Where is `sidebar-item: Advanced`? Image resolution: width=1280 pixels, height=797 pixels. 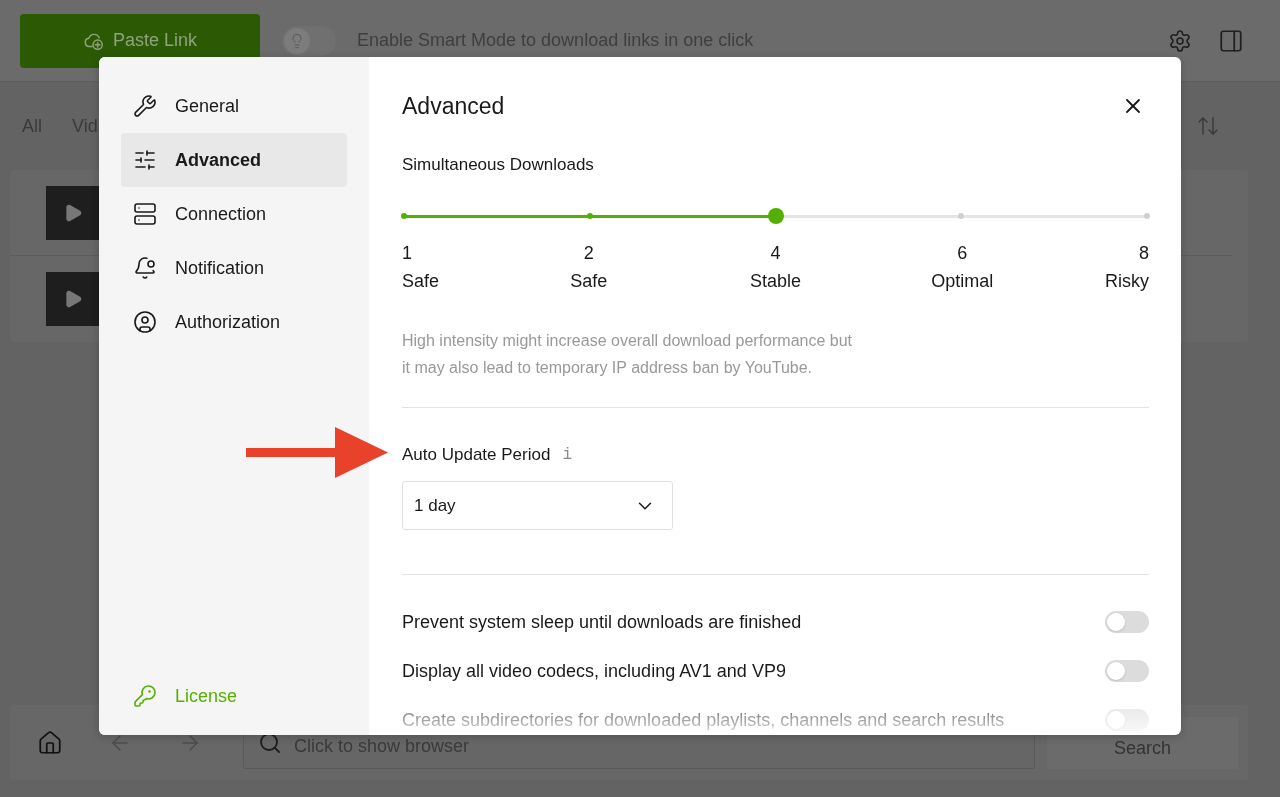 sidebar-item: Advanced is located at coordinates (234, 160).